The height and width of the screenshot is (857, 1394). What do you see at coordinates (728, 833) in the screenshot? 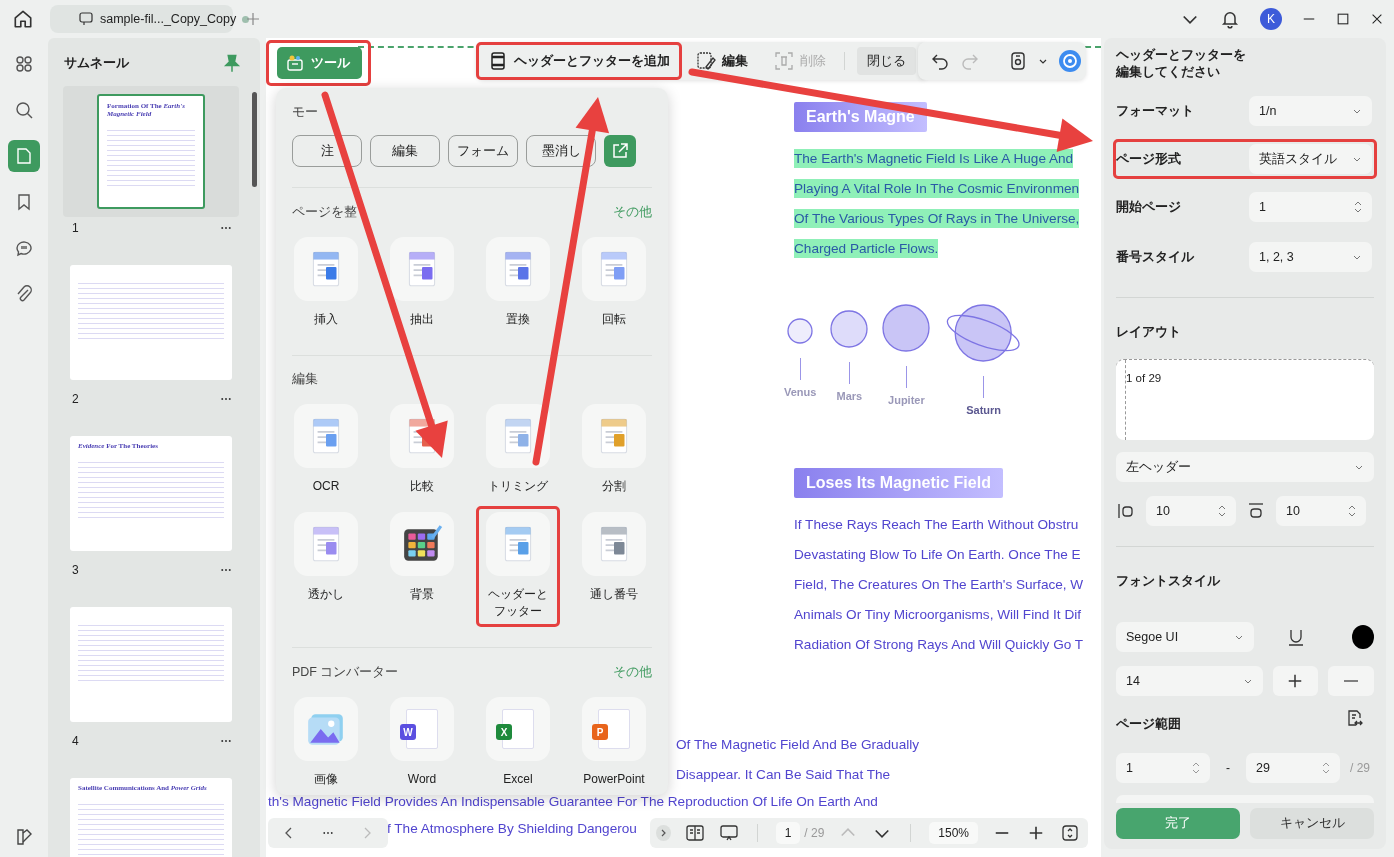
I see `presentation-icon` at bounding box center [728, 833].